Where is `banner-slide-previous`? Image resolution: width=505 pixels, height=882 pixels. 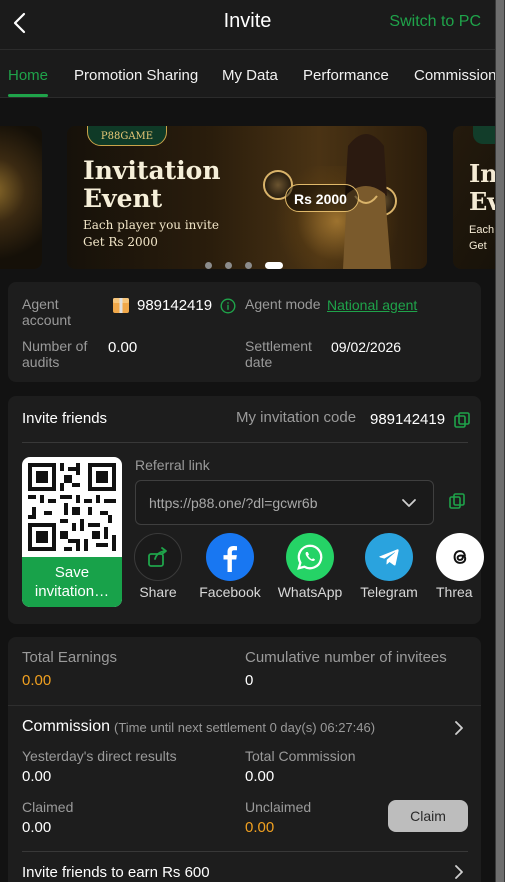
banner-slide-previous is located at coordinates (21, 197).